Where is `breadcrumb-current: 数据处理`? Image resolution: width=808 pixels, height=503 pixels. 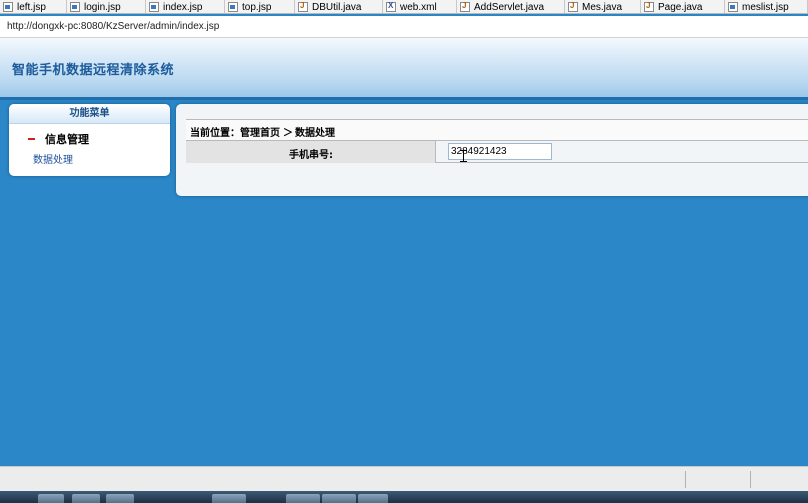 breadcrumb-current: 数据处理 is located at coordinates (315, 133).